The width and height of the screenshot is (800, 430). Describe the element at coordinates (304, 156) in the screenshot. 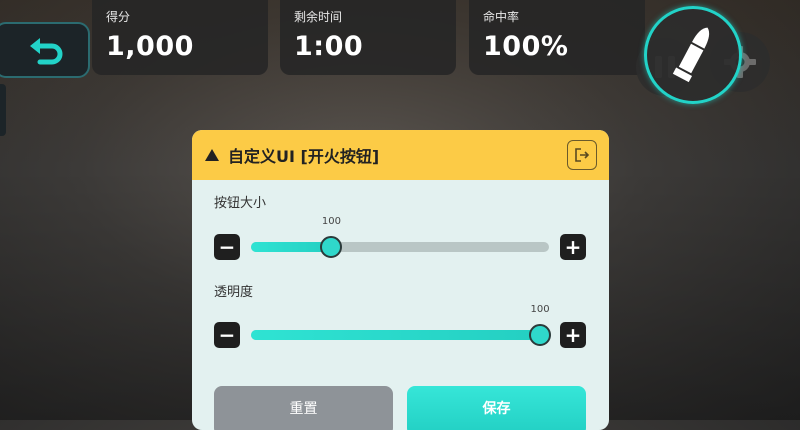

I see `panel-title: 自定义UI [开火按钮]` at that location.